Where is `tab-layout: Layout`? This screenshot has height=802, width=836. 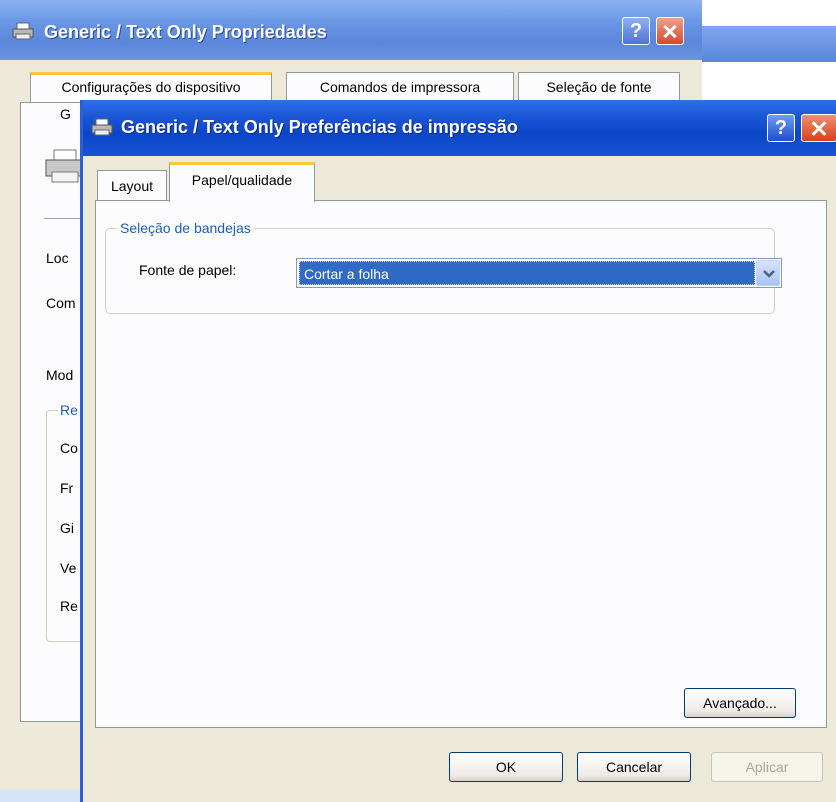
tab-layout: Layout is located at coordinates (132, 185).